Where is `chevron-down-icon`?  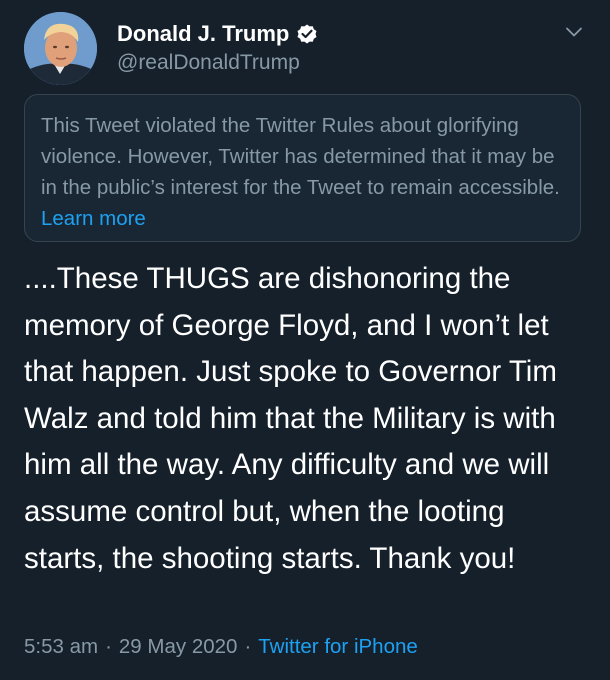 chevron-down-icon is located at coordinates (574, 32).